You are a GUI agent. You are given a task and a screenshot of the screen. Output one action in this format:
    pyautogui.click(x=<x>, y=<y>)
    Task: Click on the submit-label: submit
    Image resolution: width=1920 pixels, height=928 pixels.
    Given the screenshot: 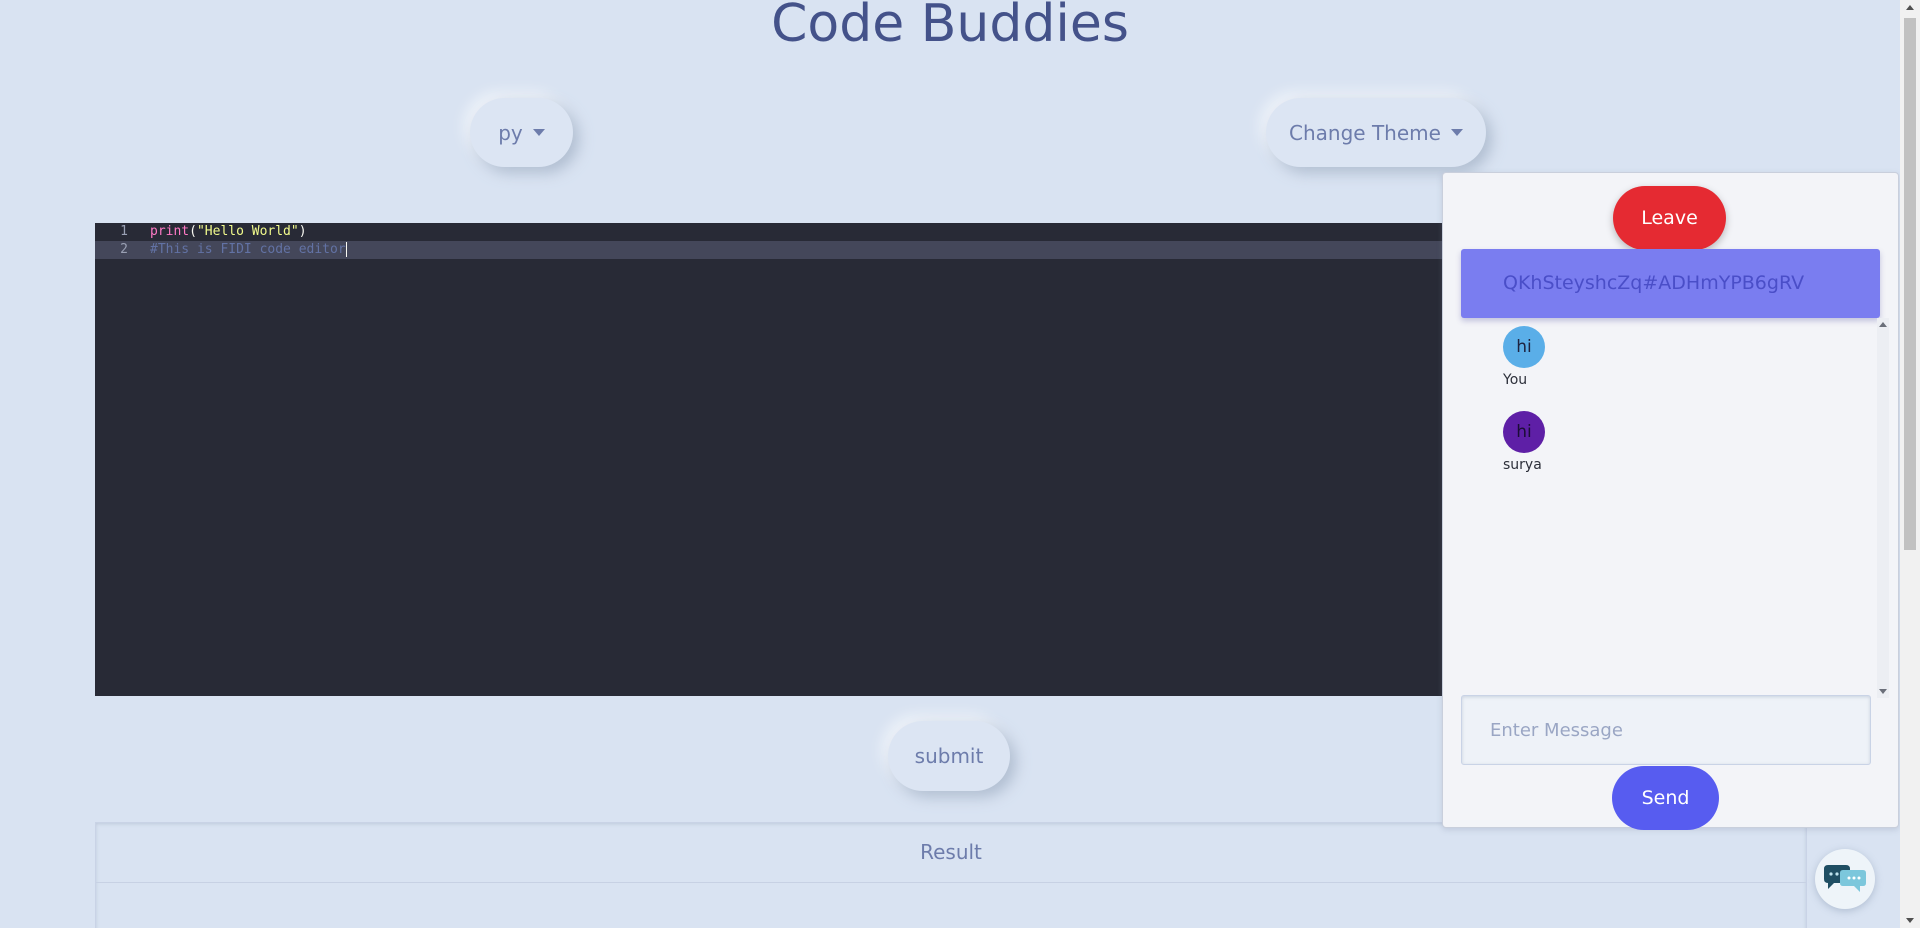 What is the action you would take?
    pyautogui.click(x=949, y=756)
    